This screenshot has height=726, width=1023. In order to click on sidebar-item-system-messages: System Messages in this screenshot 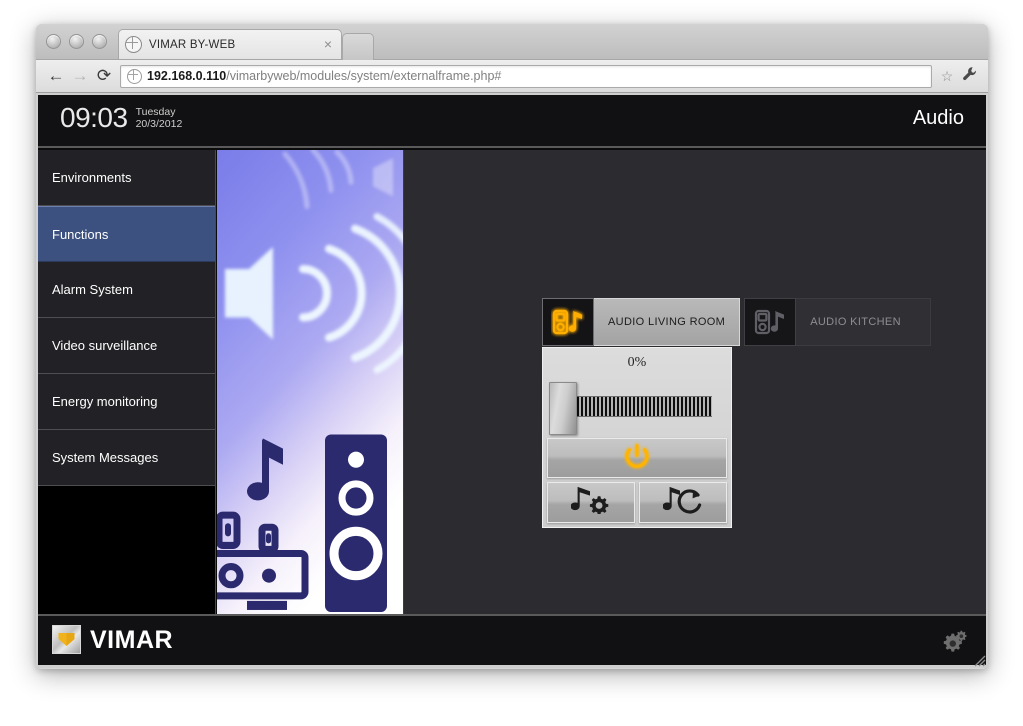, I will do `click(126, 458)`.